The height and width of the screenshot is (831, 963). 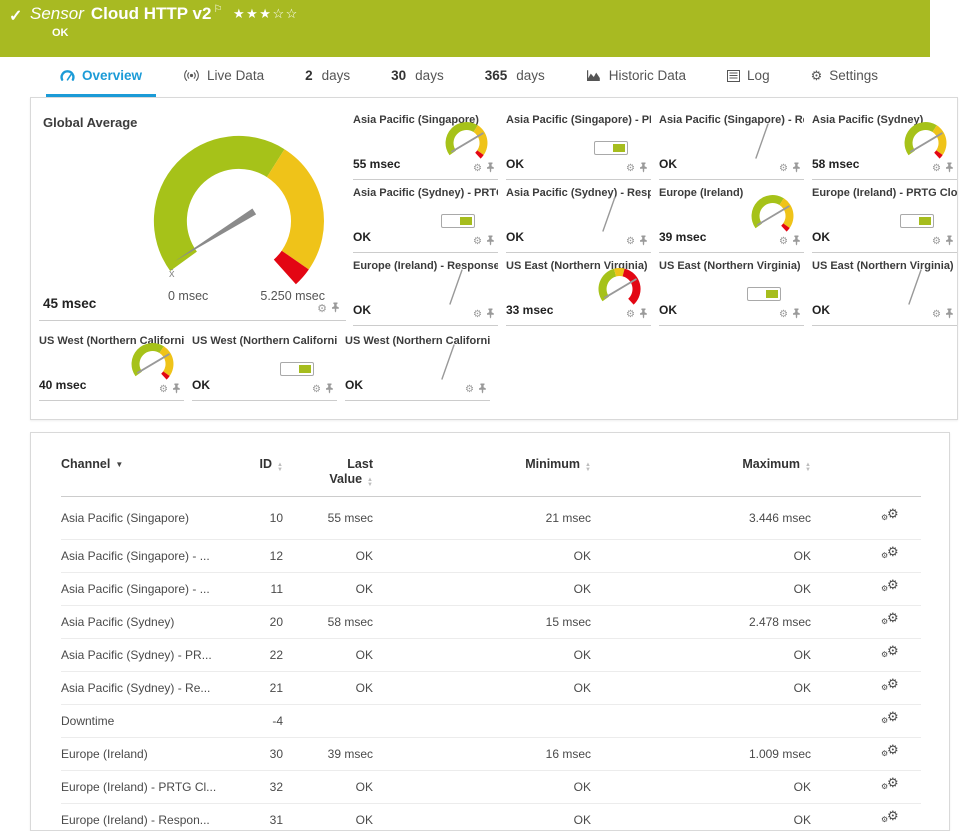 I want to click on tab-log: Log, so click(x=748, y=77).